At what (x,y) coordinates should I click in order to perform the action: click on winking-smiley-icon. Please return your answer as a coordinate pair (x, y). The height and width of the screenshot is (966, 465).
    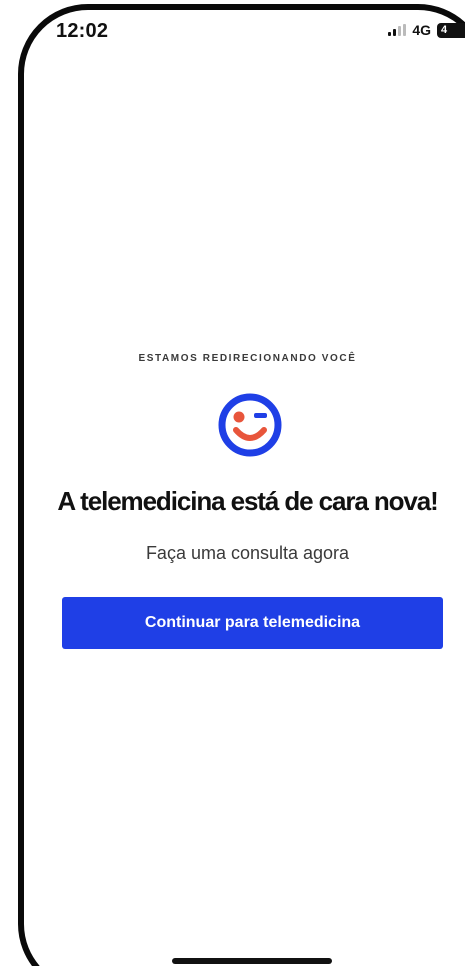
    Looking at the image, I should click on (250, 425).